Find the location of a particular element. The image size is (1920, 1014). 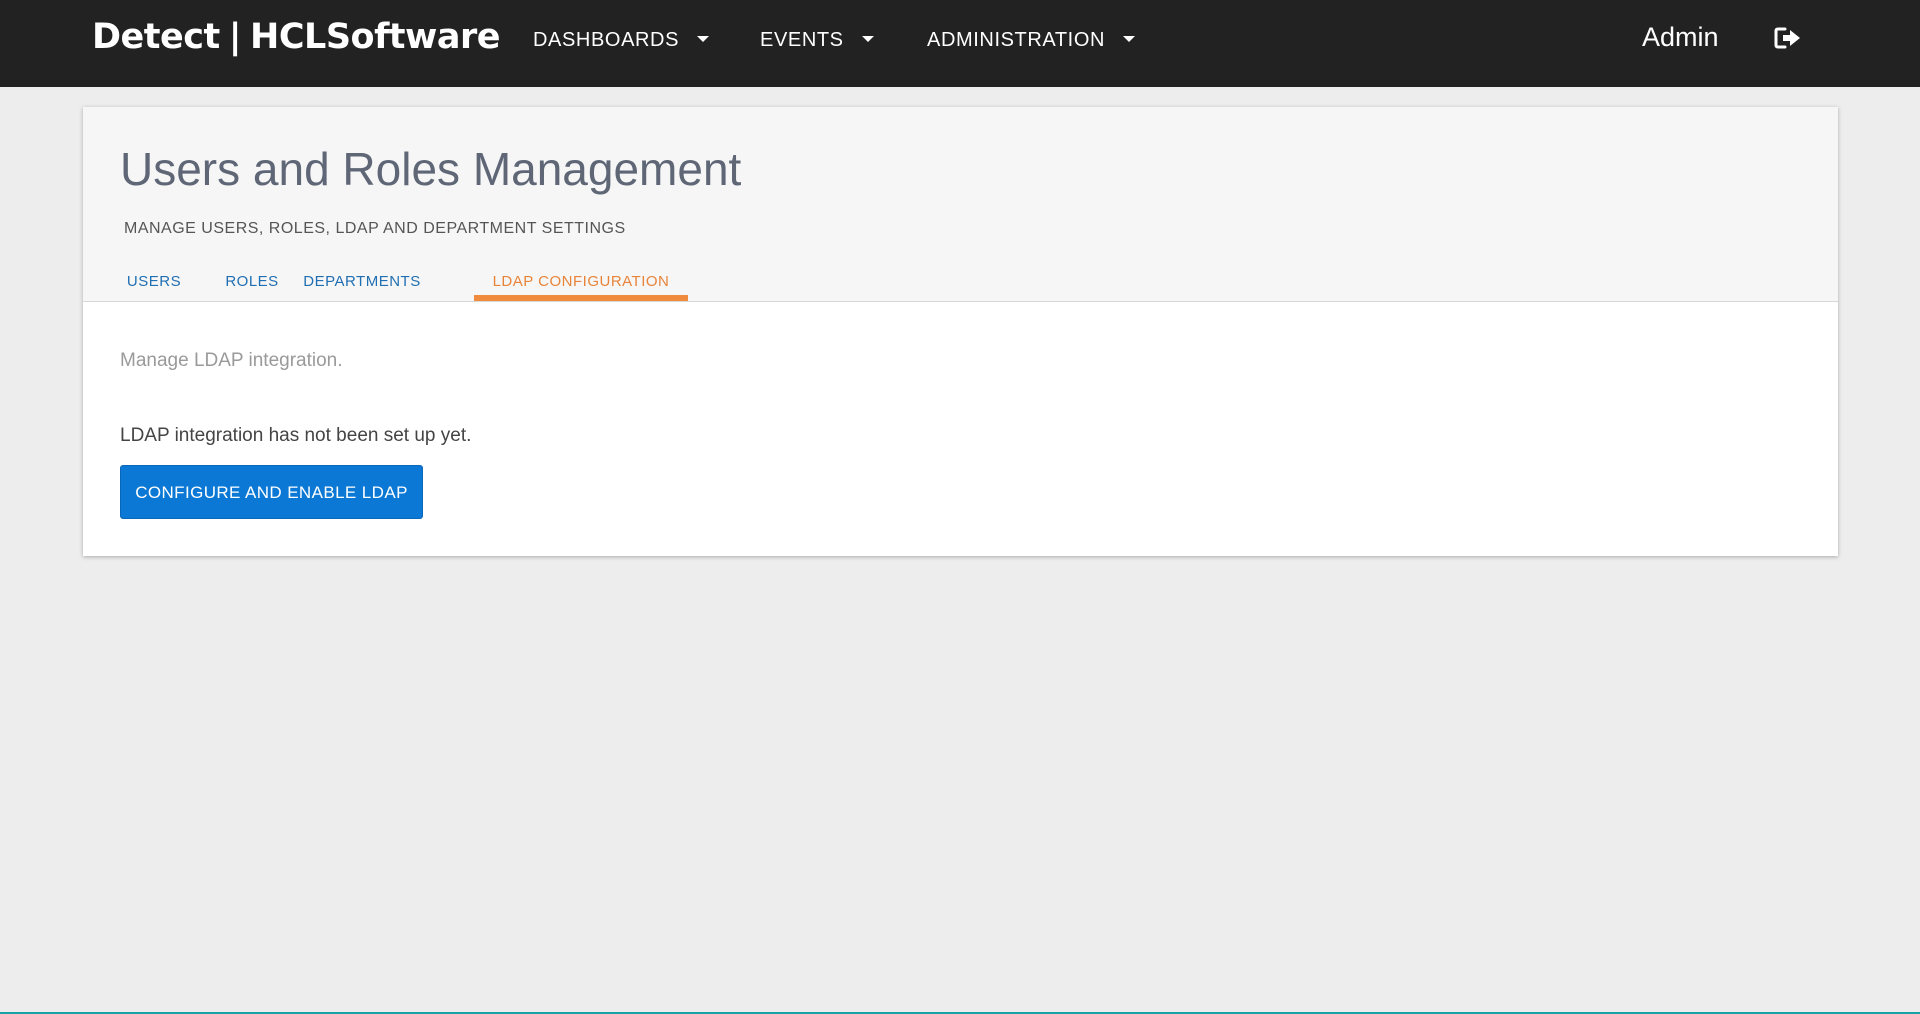

page-title: Users and Roles Management is located at coordinates (431, 169).